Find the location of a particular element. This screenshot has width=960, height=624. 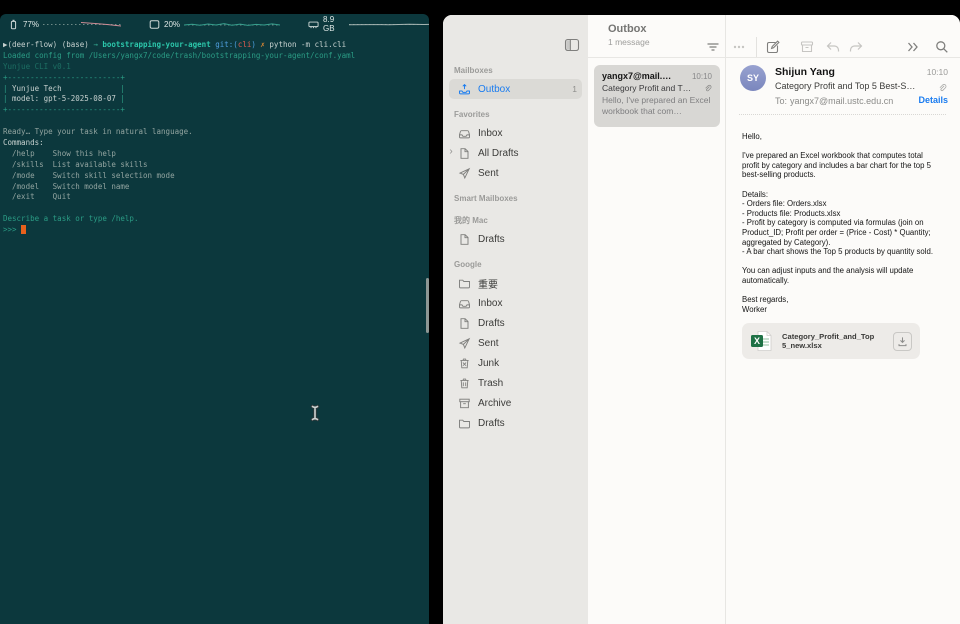

sidebar-item-all-drafts: › All Drafts is located at coordinates (515, 153).